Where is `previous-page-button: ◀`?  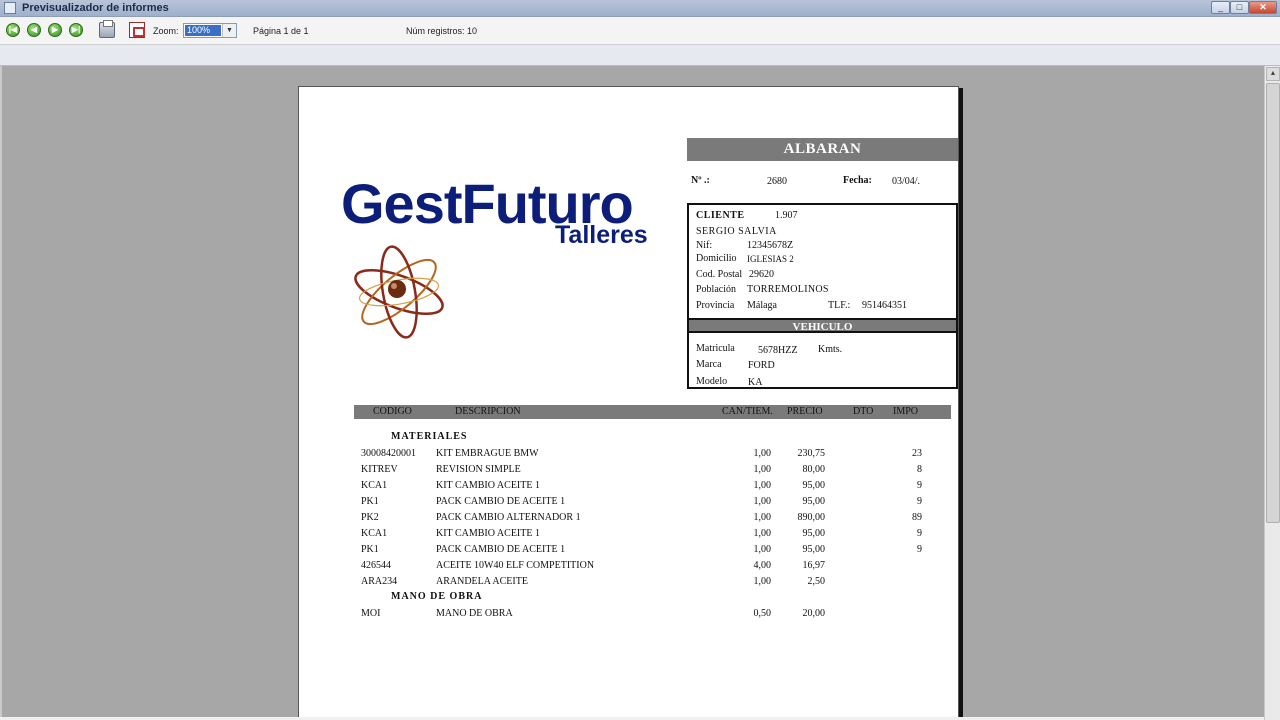 previous-page-button: ◀ is located at coordinates (34, 30).